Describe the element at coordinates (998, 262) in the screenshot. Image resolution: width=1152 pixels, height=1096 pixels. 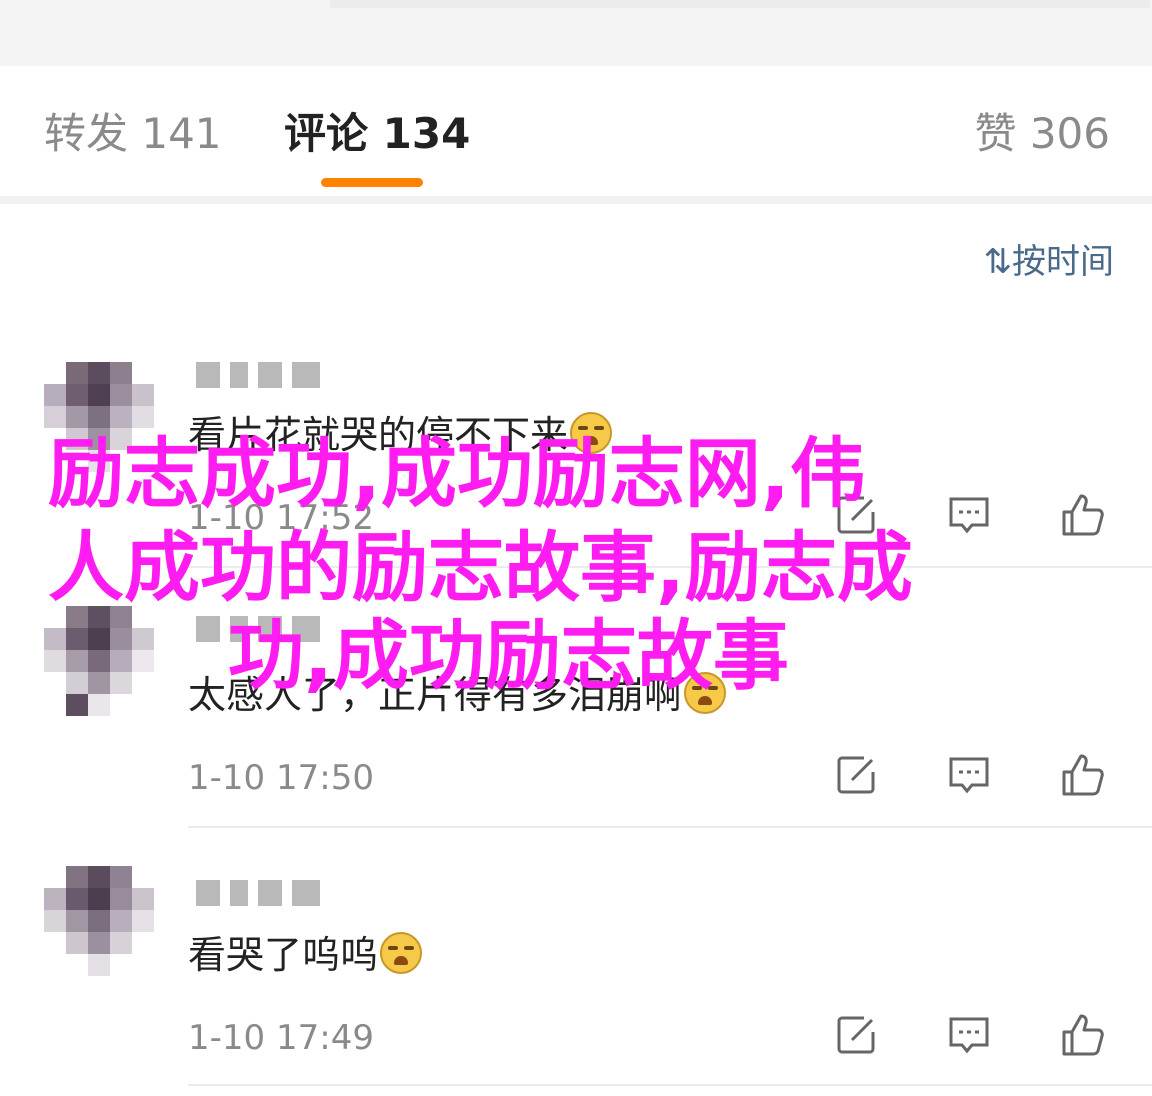
I see `sort-icon: ⇅` at that location.